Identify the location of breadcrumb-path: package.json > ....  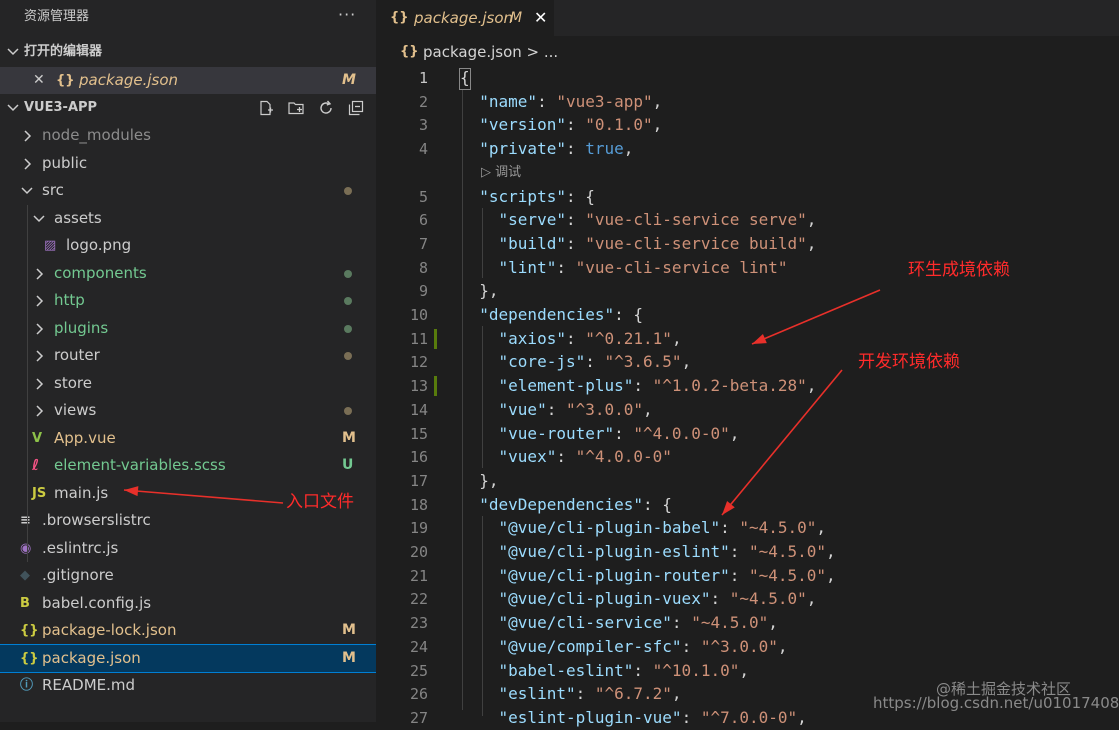
(490, 52).